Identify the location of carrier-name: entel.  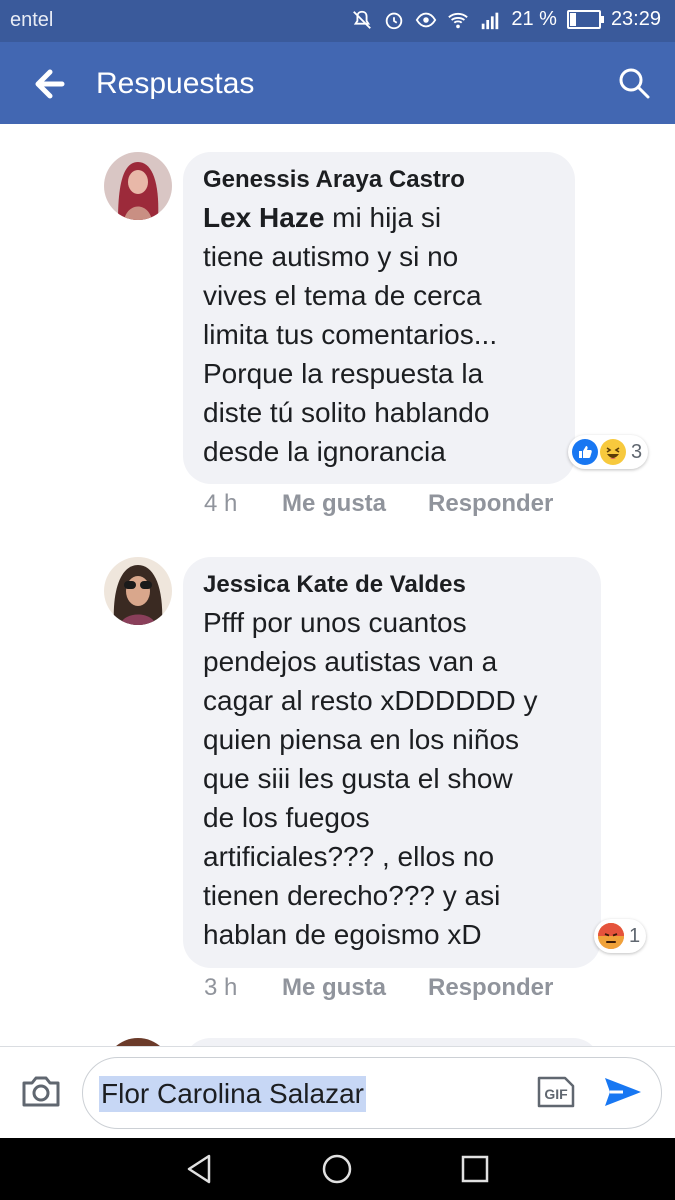
(32, 20).